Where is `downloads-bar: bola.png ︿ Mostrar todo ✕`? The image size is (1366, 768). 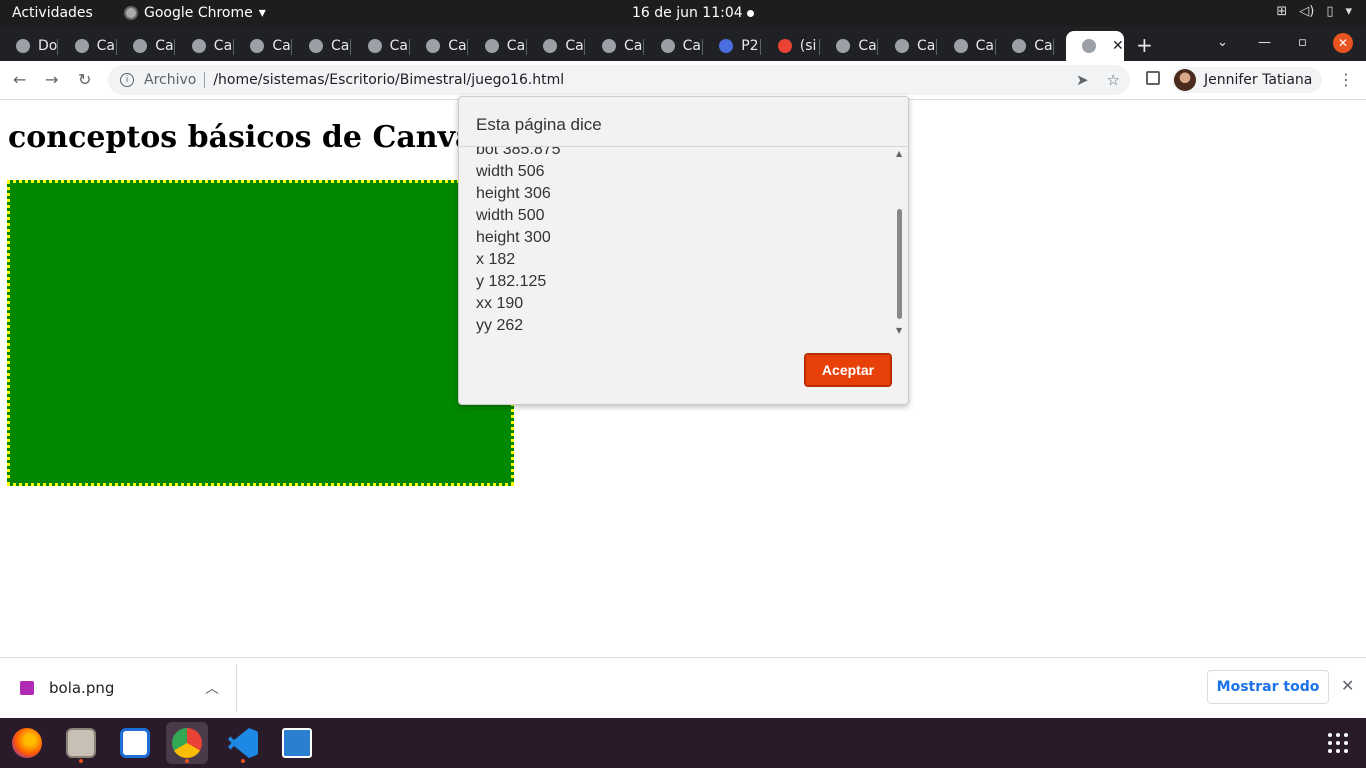 downloads-bar: bola.png ︿ Mostrar todo ✕ is located at coordinates (683, 688).